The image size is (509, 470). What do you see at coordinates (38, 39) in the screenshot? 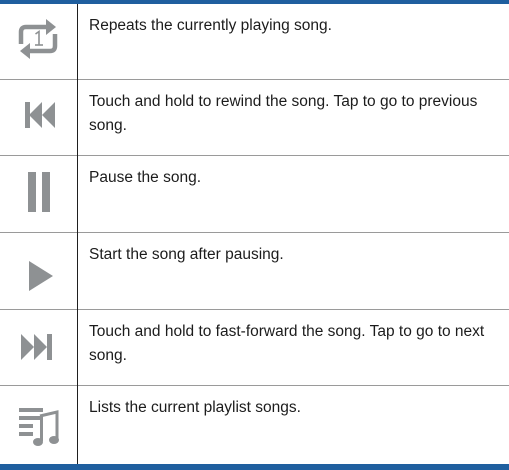
I see `repeat-one-icon` at bounding box center [38, 39].